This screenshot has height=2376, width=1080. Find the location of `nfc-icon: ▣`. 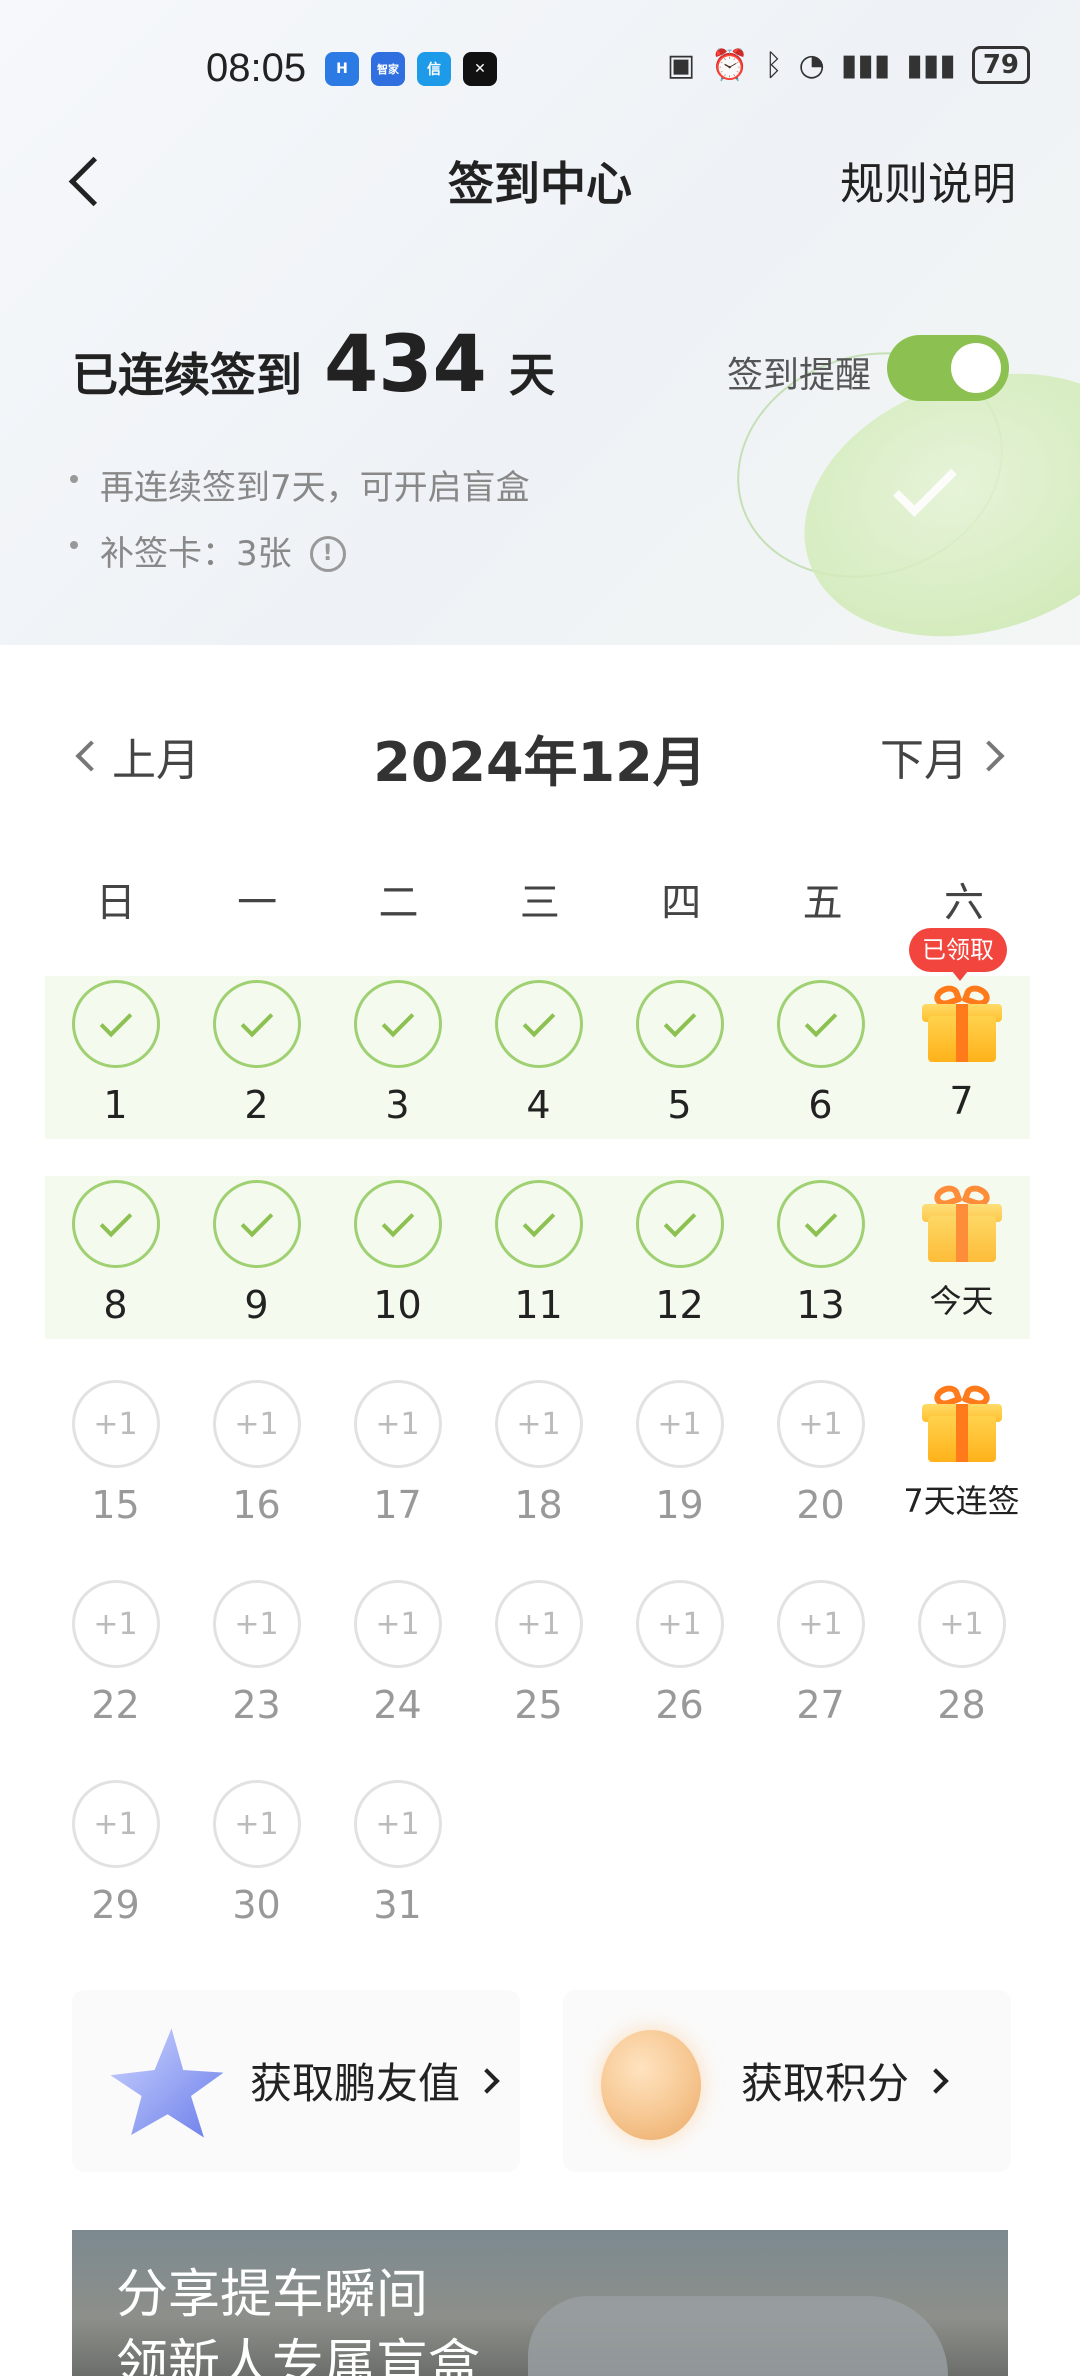

nfc-icon: ▣ is located at coordinates (681, 65).